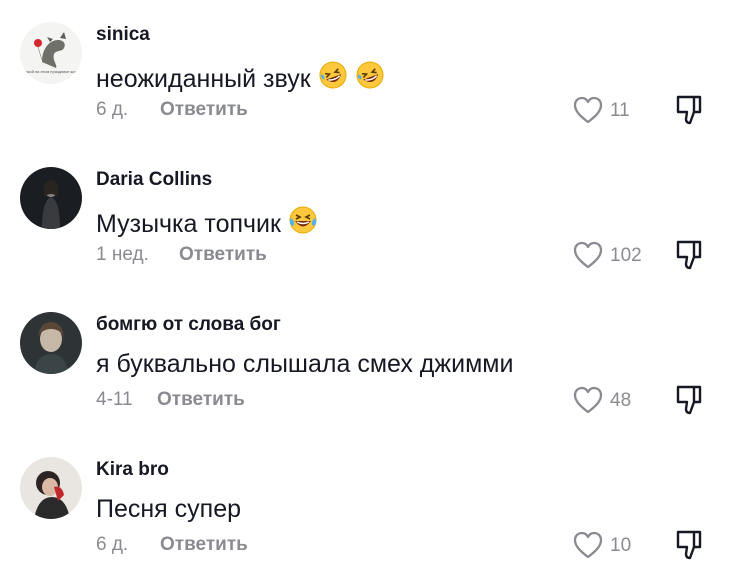 The image size is (730, 583). I want to click on username: бомгю от слова бог, so click(188, 325).